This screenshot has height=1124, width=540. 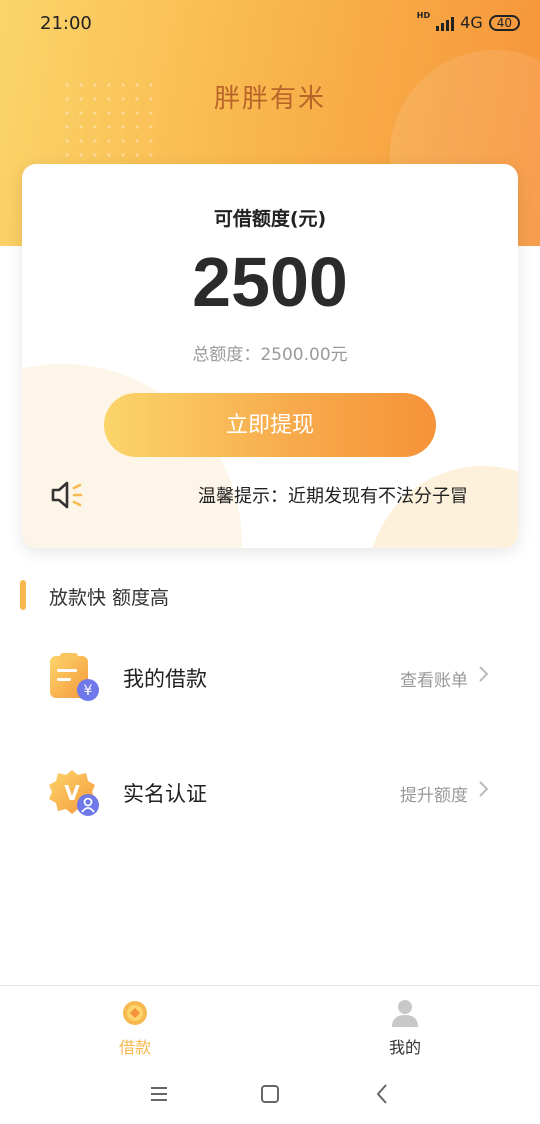 I want to click on notice-marquee: 温馨提示：近期发现有不法分子冒, so click(x=348, y=495).